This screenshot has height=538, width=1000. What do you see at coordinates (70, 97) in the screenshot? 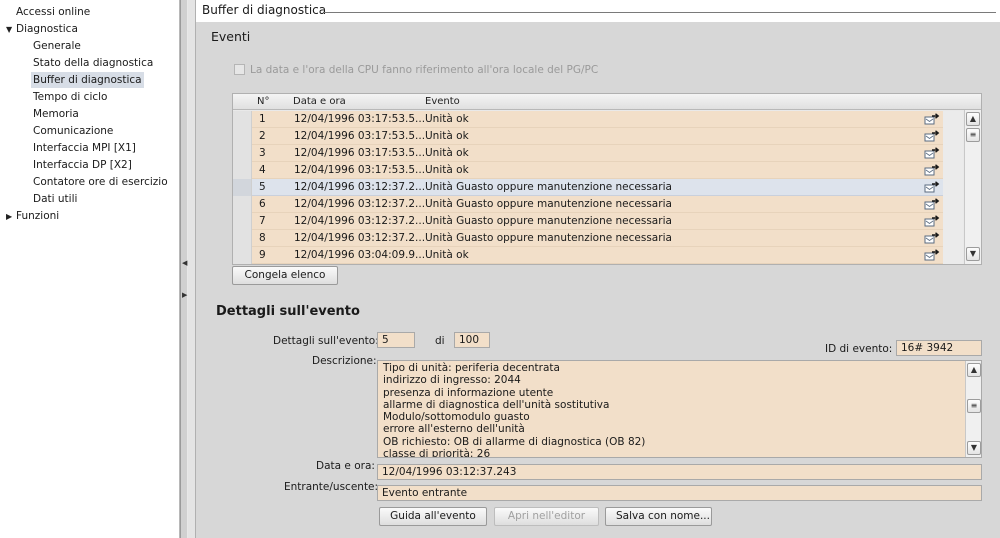
I see `nav-item: Tempo di ciclo` at bounding box center [70, 97].